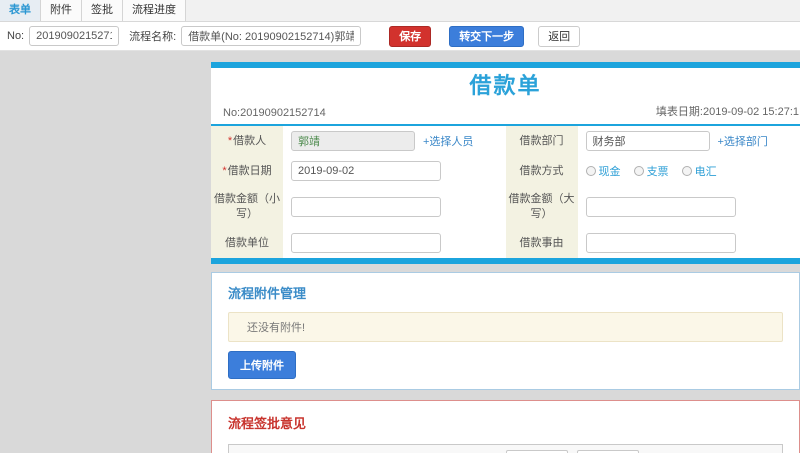 The width and height of the screenshot is (800, 453). I want to click on dept-label: 借款部门, so click(541, 140).